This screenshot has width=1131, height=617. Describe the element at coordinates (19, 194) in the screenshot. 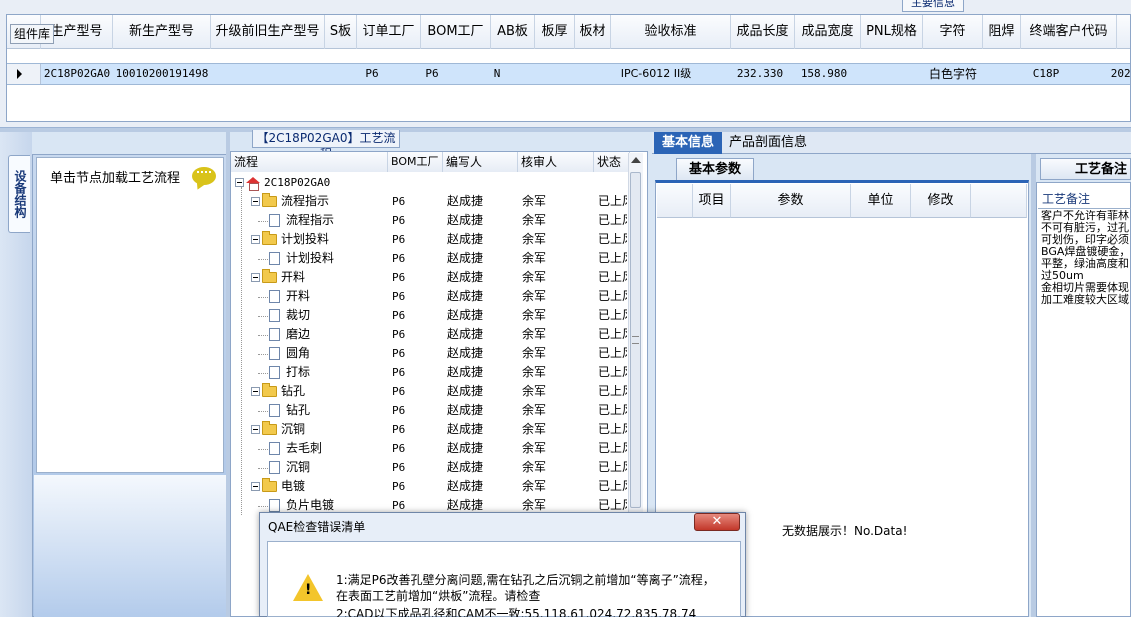

I see `tab-device-structure: 设备结构` at that location.